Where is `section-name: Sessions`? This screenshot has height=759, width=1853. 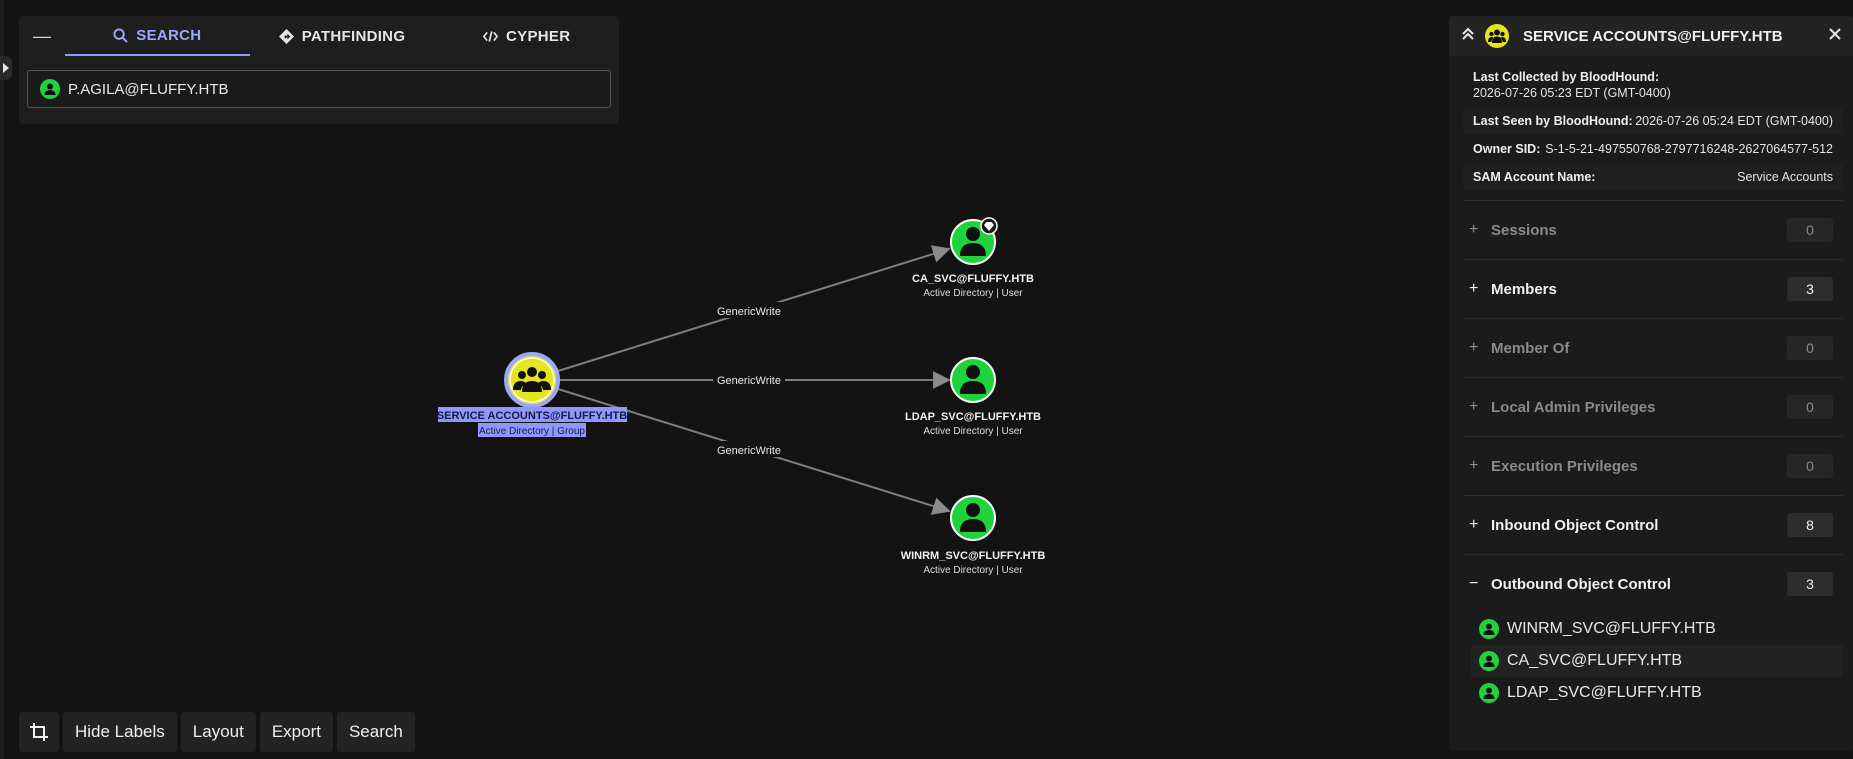
section-name: Sessions is located at coordinates (1524, 230).